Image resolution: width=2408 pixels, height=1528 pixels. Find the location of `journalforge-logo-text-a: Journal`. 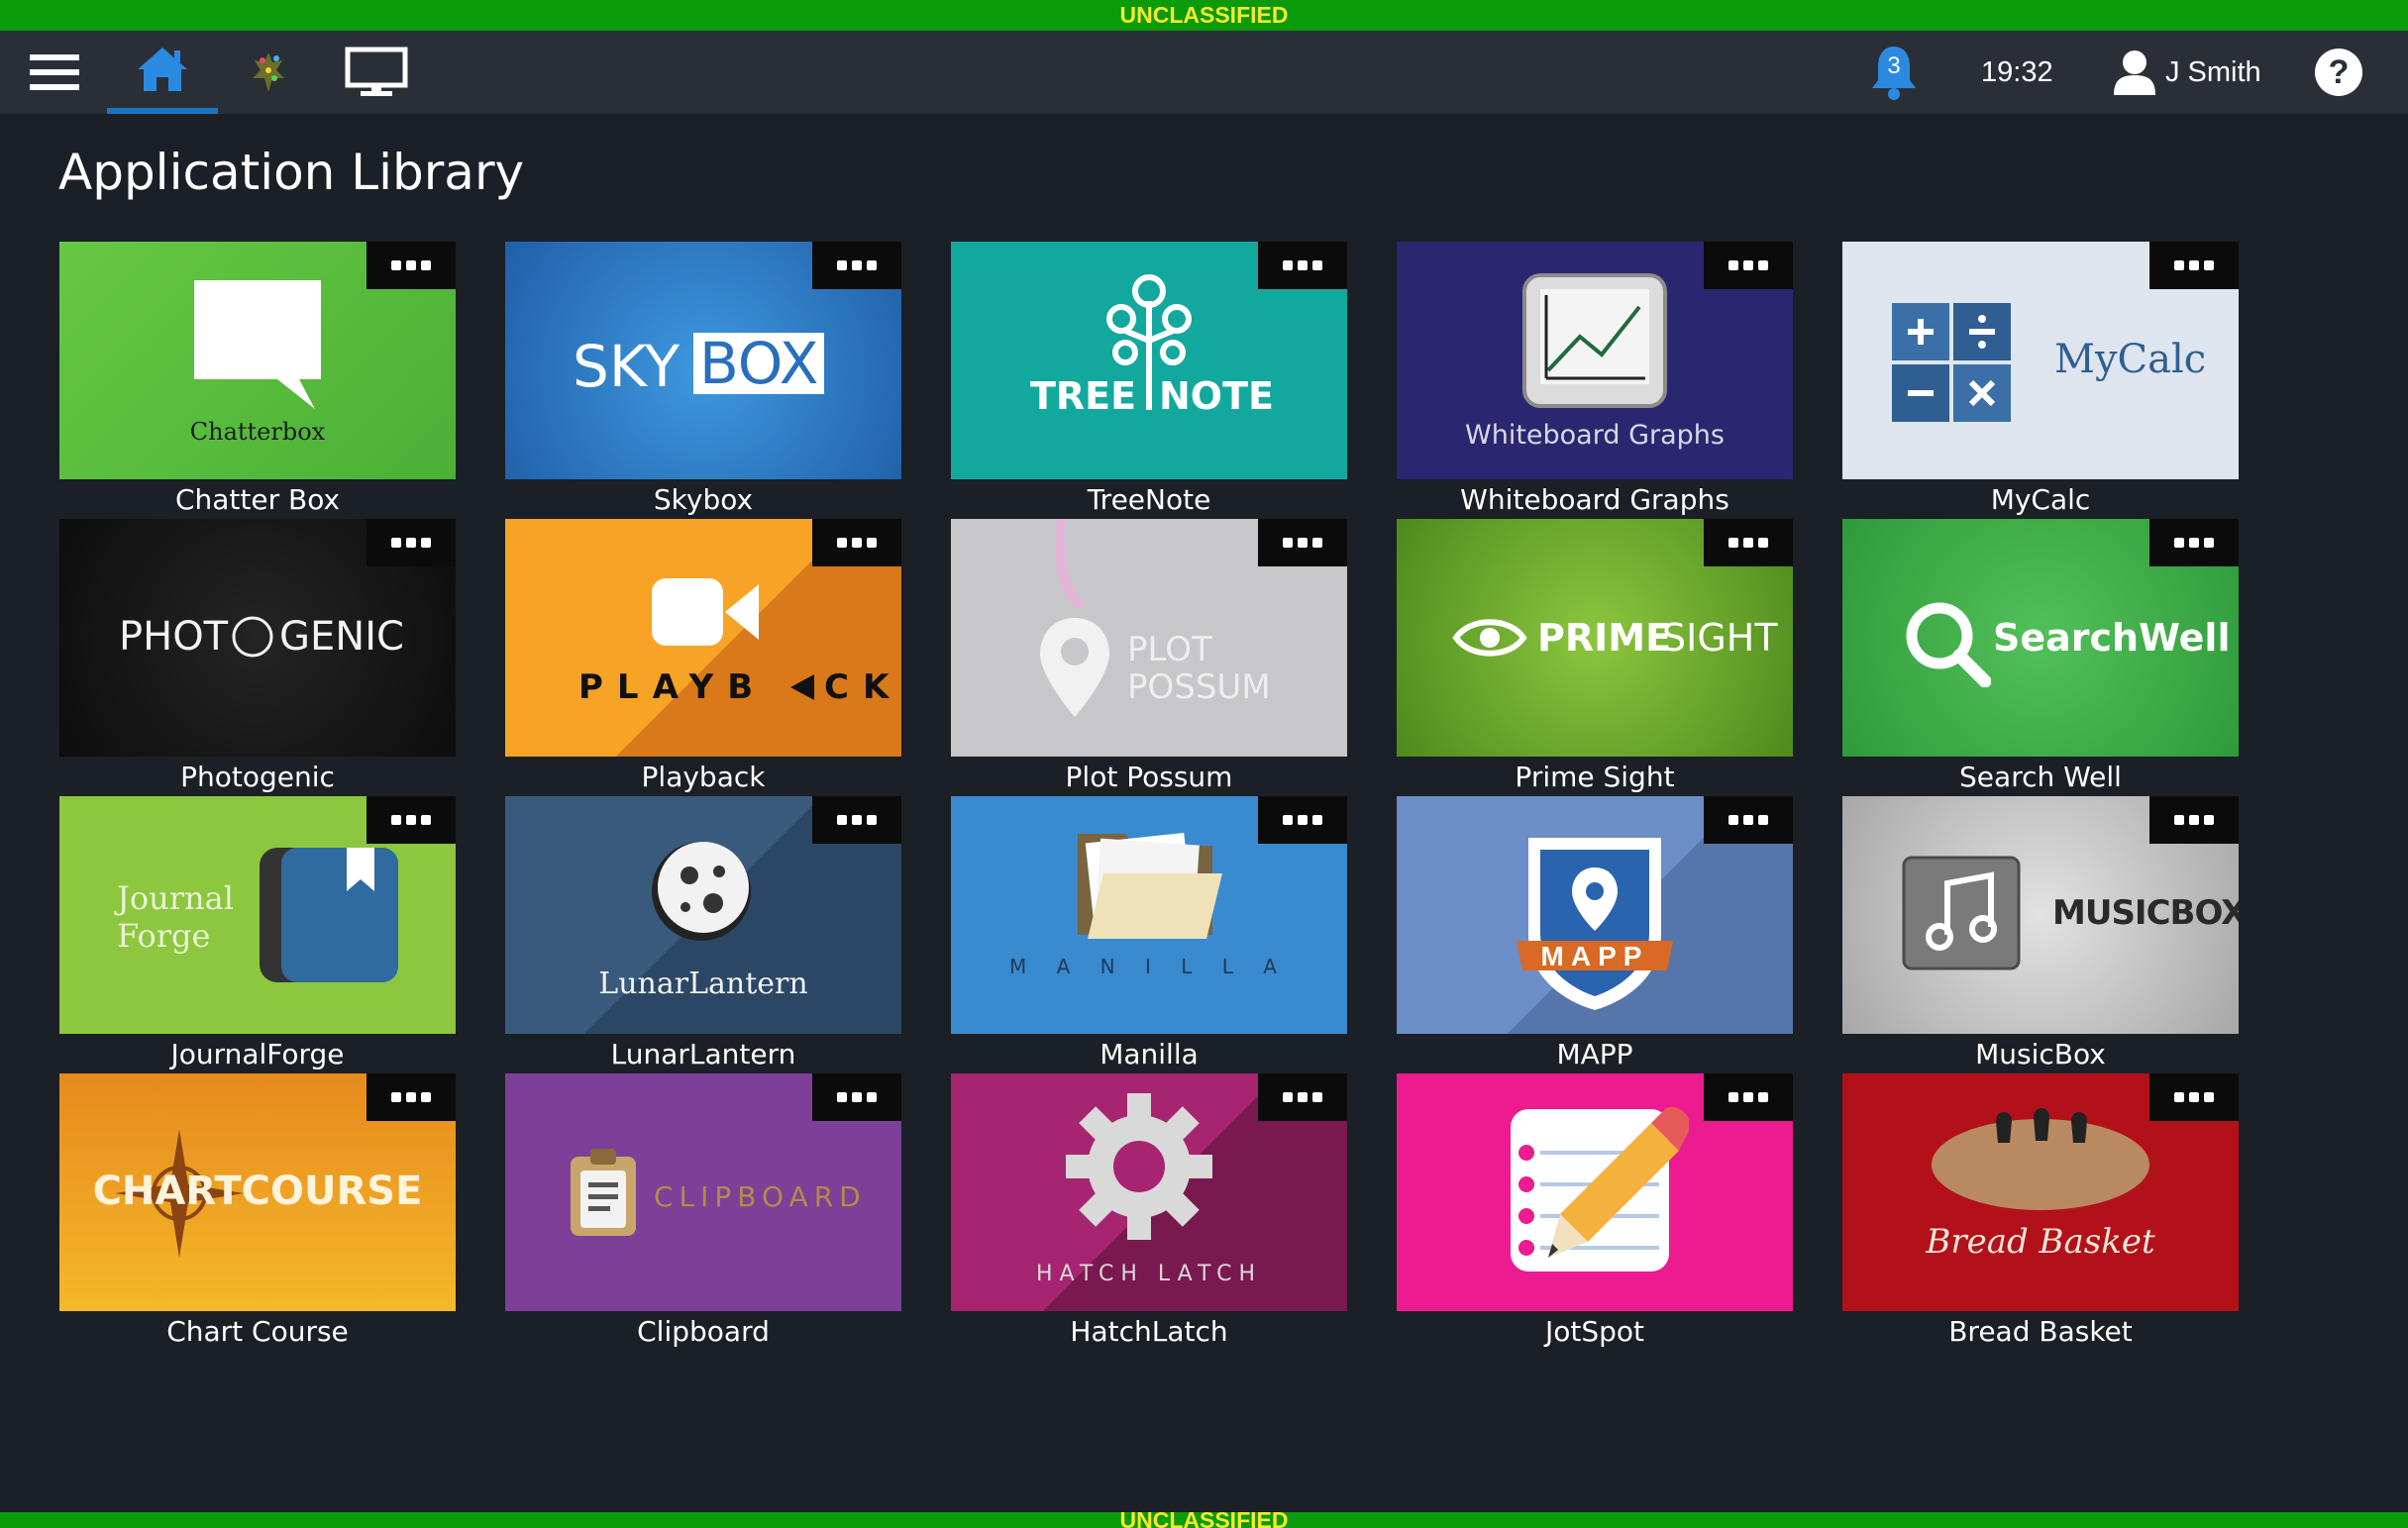

journalforge-logo-text-a: Journal is located at coordinates (175, 898).